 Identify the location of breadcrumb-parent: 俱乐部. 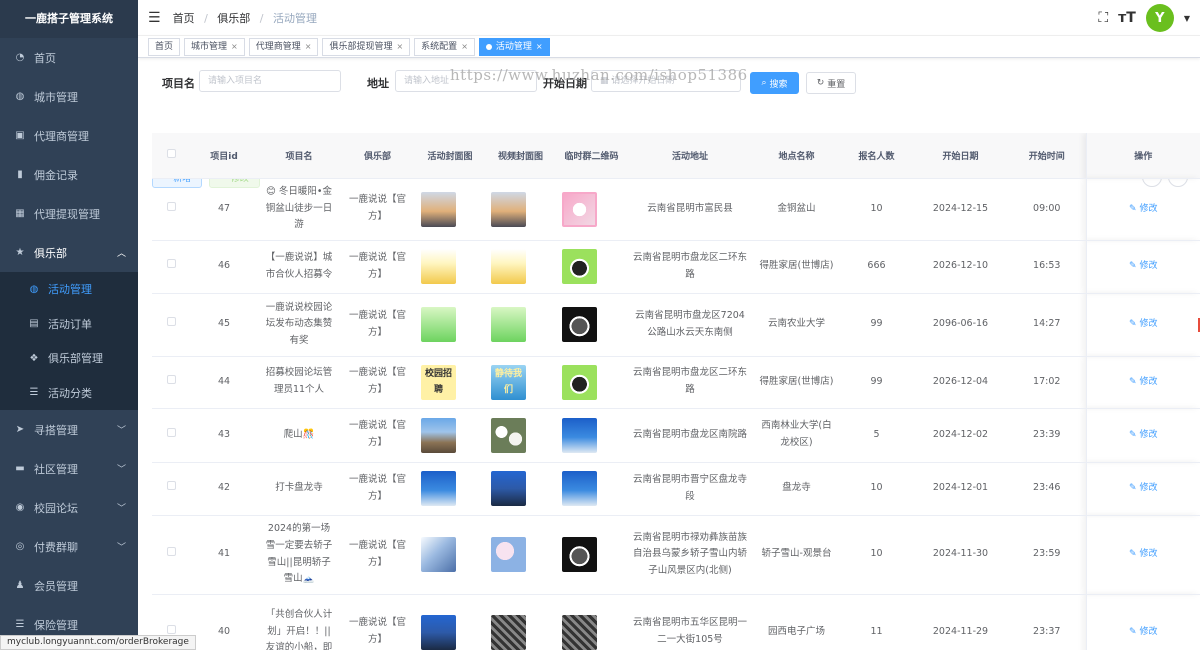
(233, 18).